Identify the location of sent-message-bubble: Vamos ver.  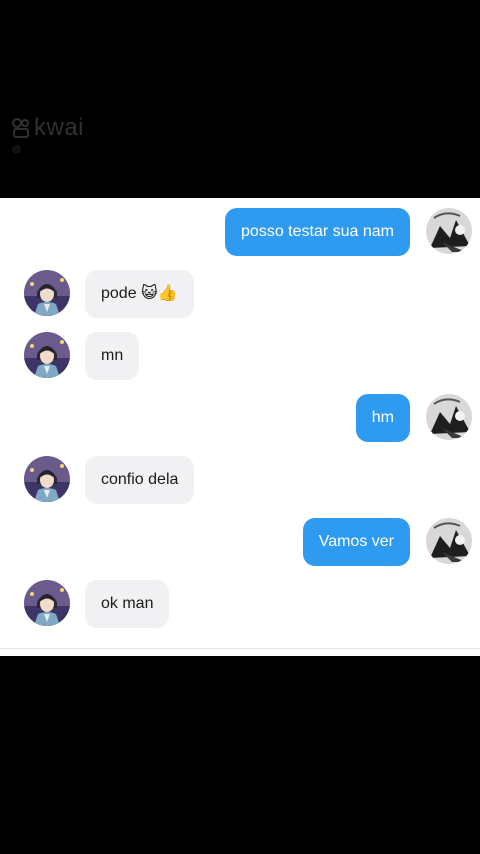
(356, 542).